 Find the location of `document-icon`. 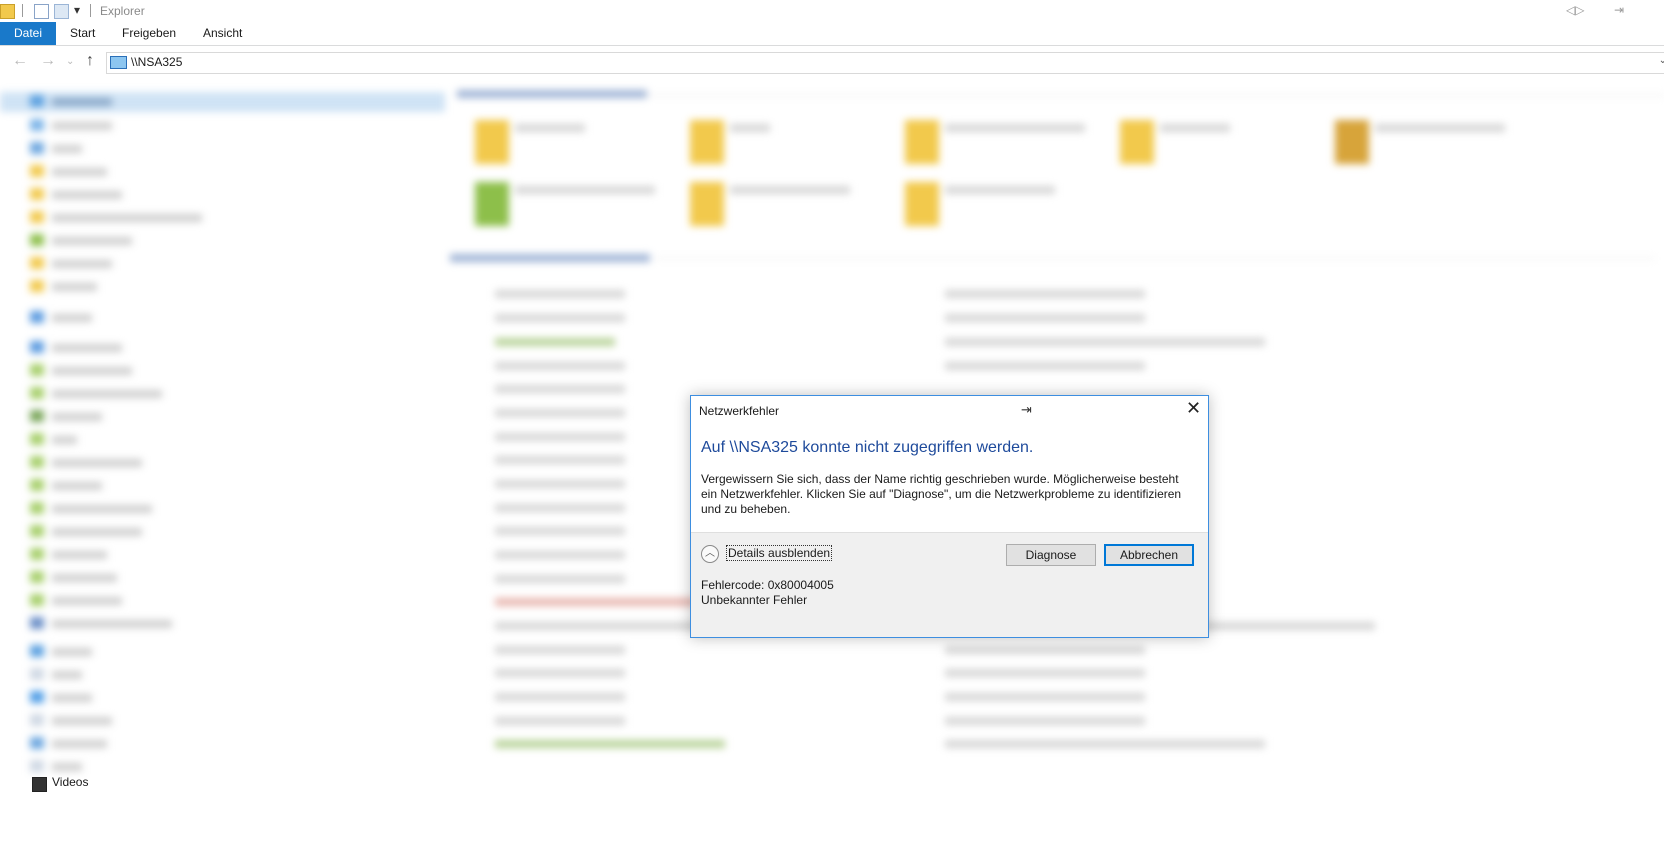

document-icon is located at coordinates (37, 720).